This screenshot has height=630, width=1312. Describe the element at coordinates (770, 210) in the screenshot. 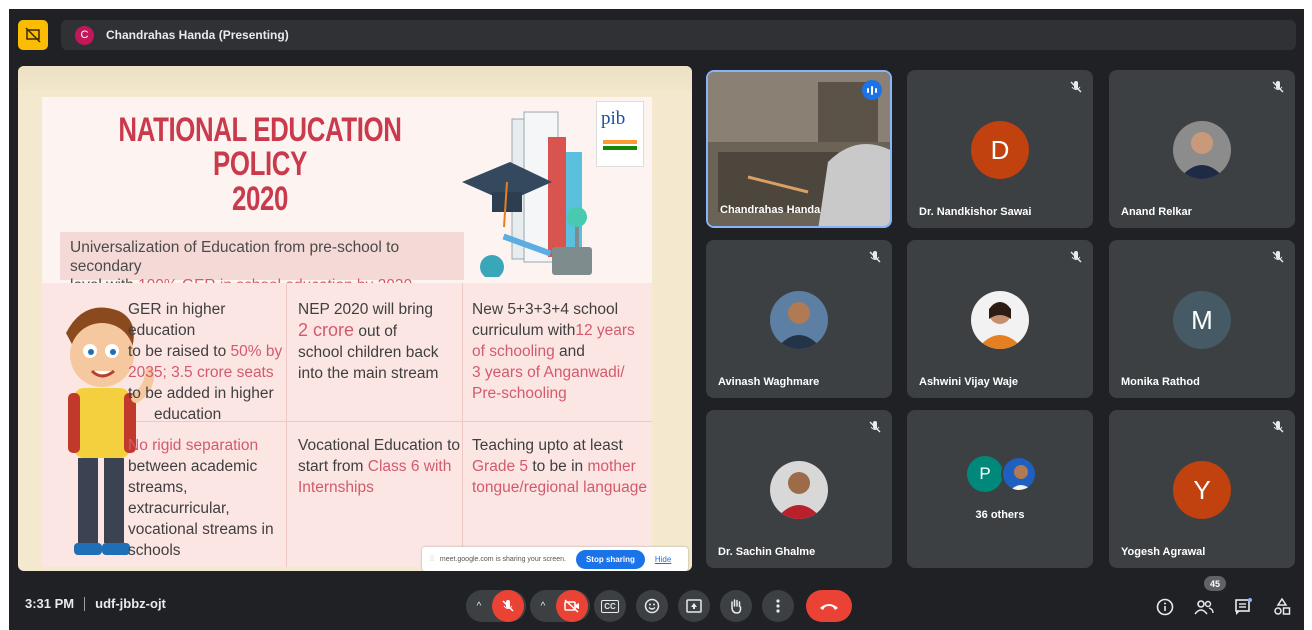

I see `participant-name: Chandrahas Handa` at that location.